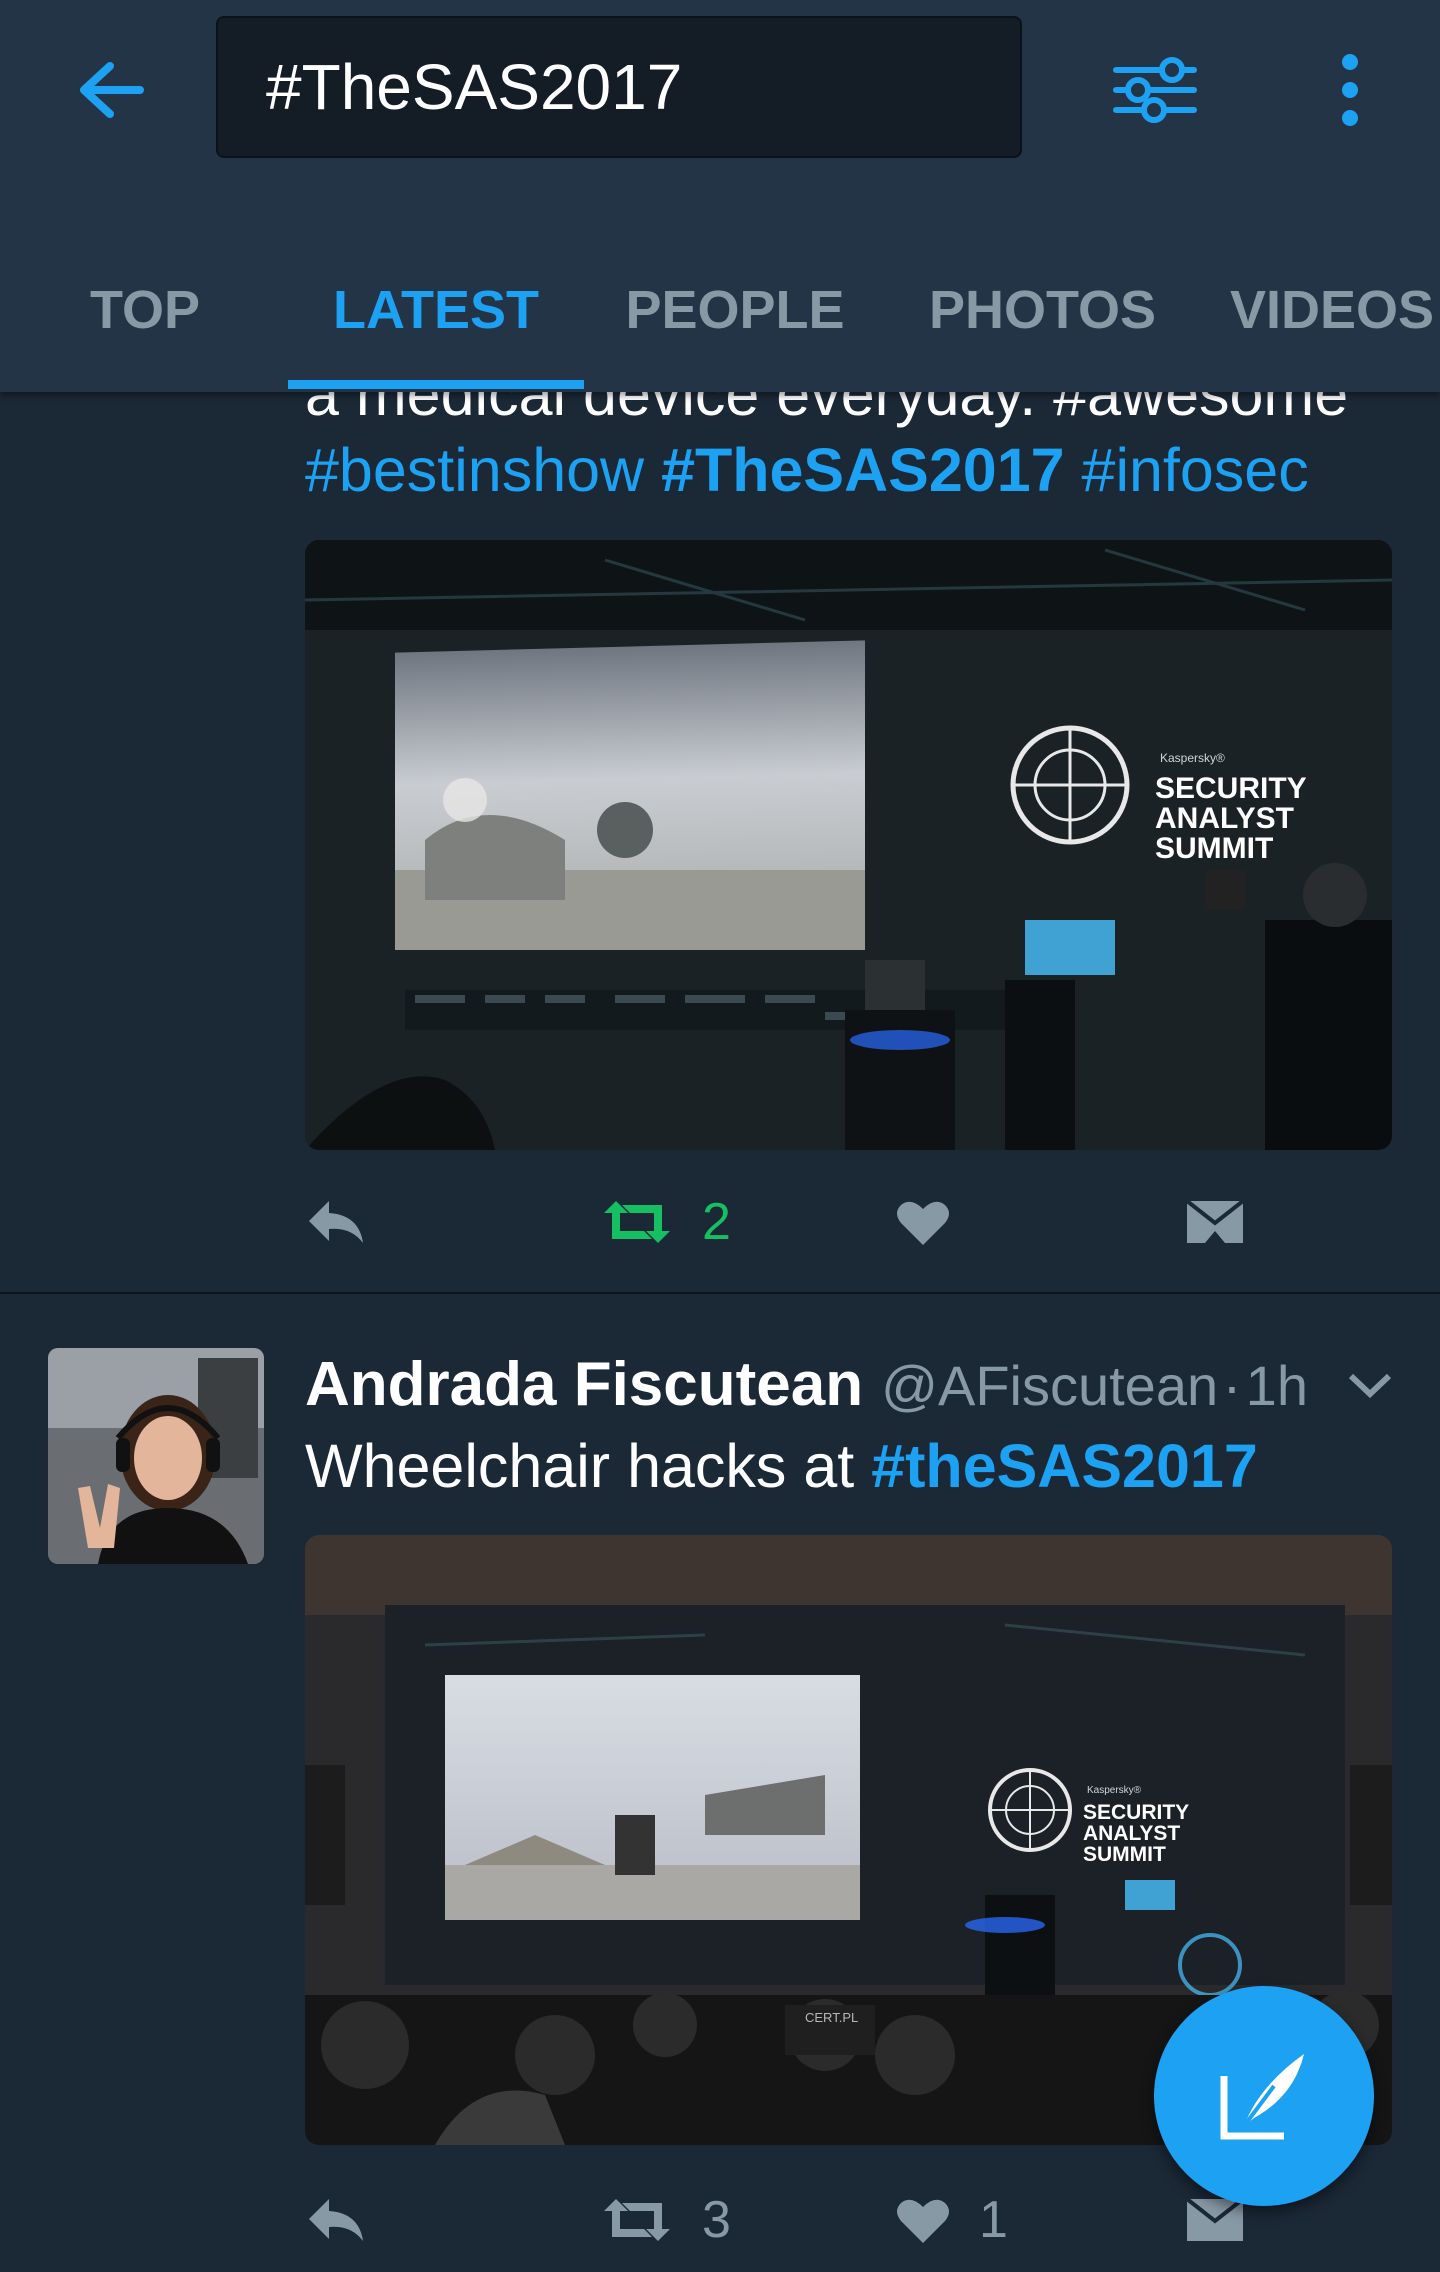 The width and height of the screenshot is (1440, 2272). I want to click on retweet-button: 3, so click(665, 2220).